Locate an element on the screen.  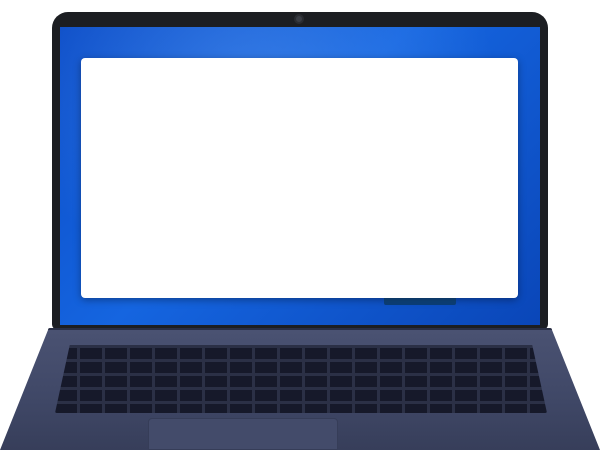
keyboard is located at coordinates (301, 379).